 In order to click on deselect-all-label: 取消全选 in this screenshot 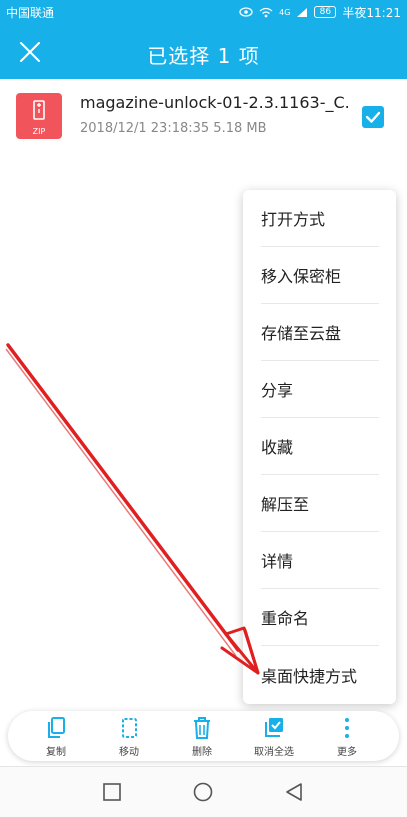, I will do `click(274, 752)`.